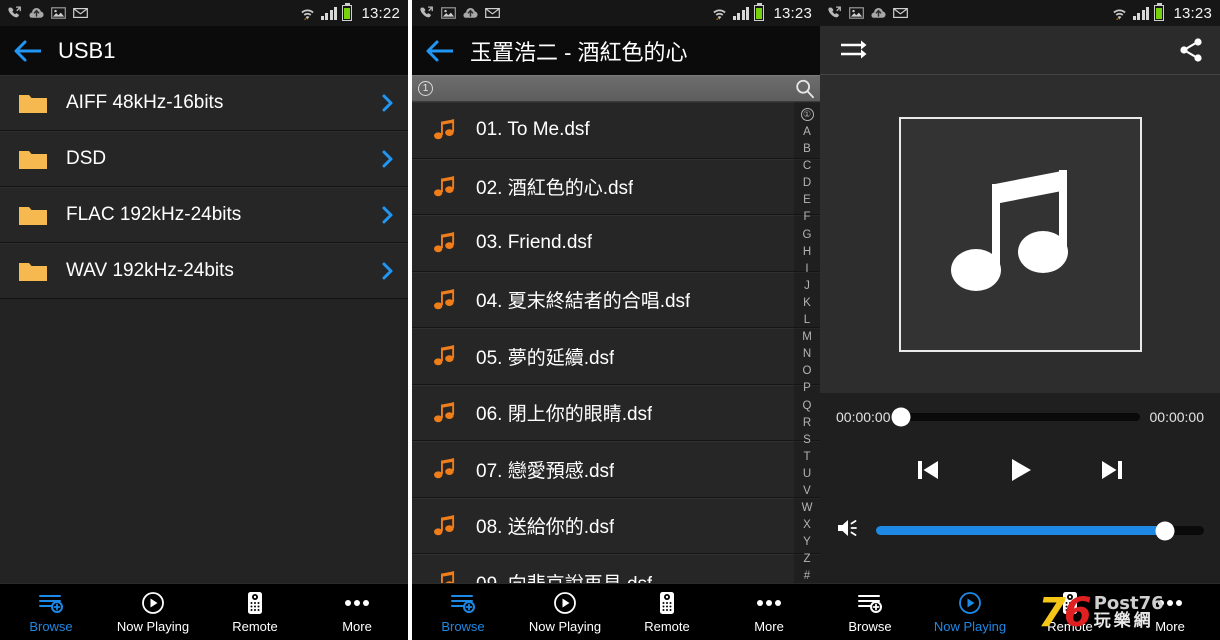  I want to click on album-art-placeholder, so click(1020, 234).